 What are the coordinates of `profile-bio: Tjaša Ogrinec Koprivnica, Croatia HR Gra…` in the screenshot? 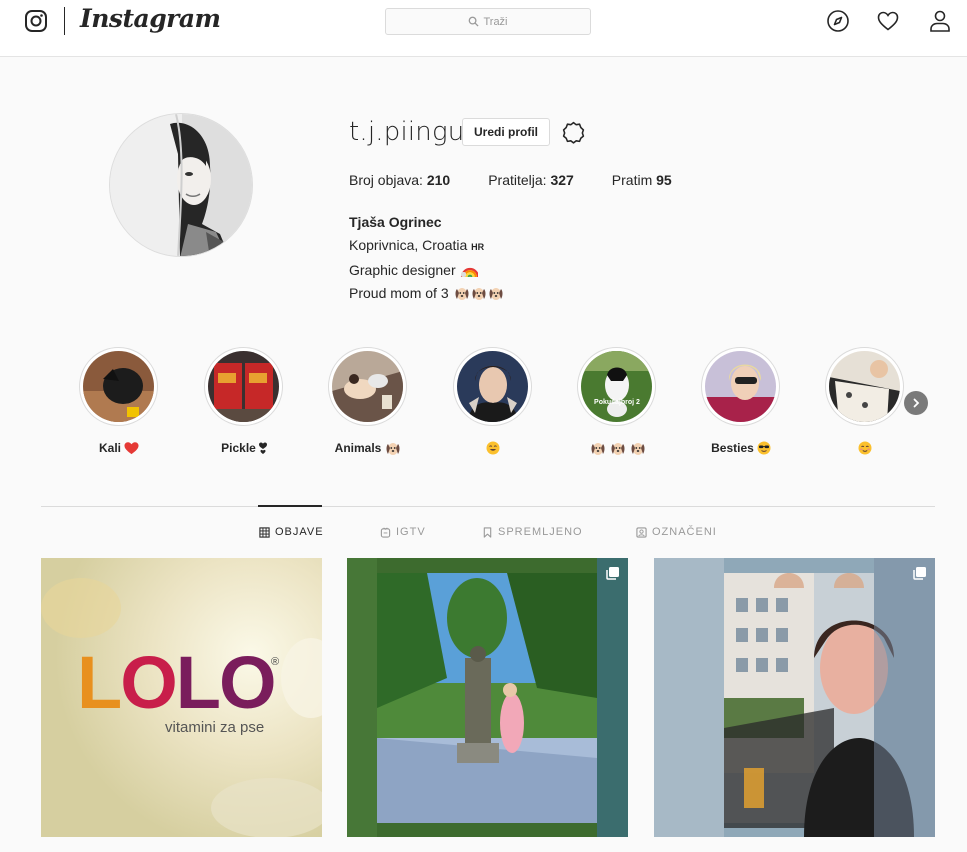 It's located at (426, 258).